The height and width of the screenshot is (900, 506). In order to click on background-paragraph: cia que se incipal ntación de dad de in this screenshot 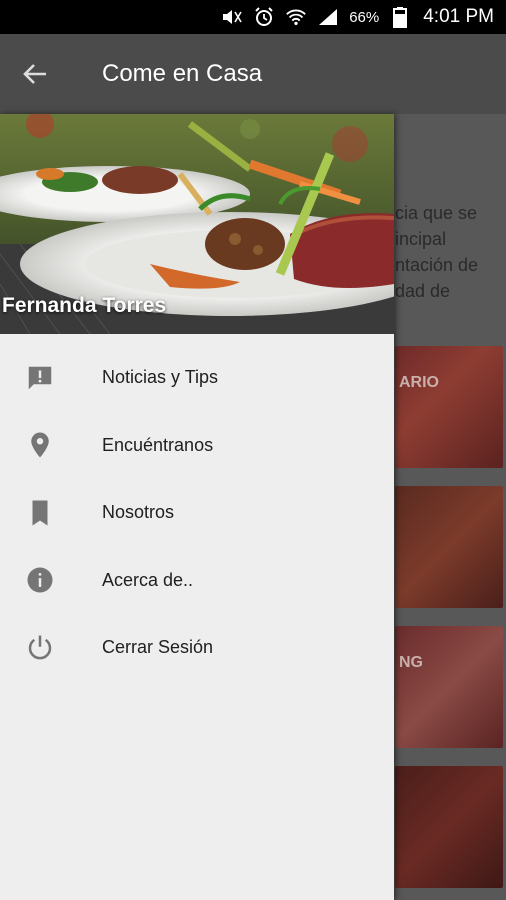, I will do `click(437, 252)`.